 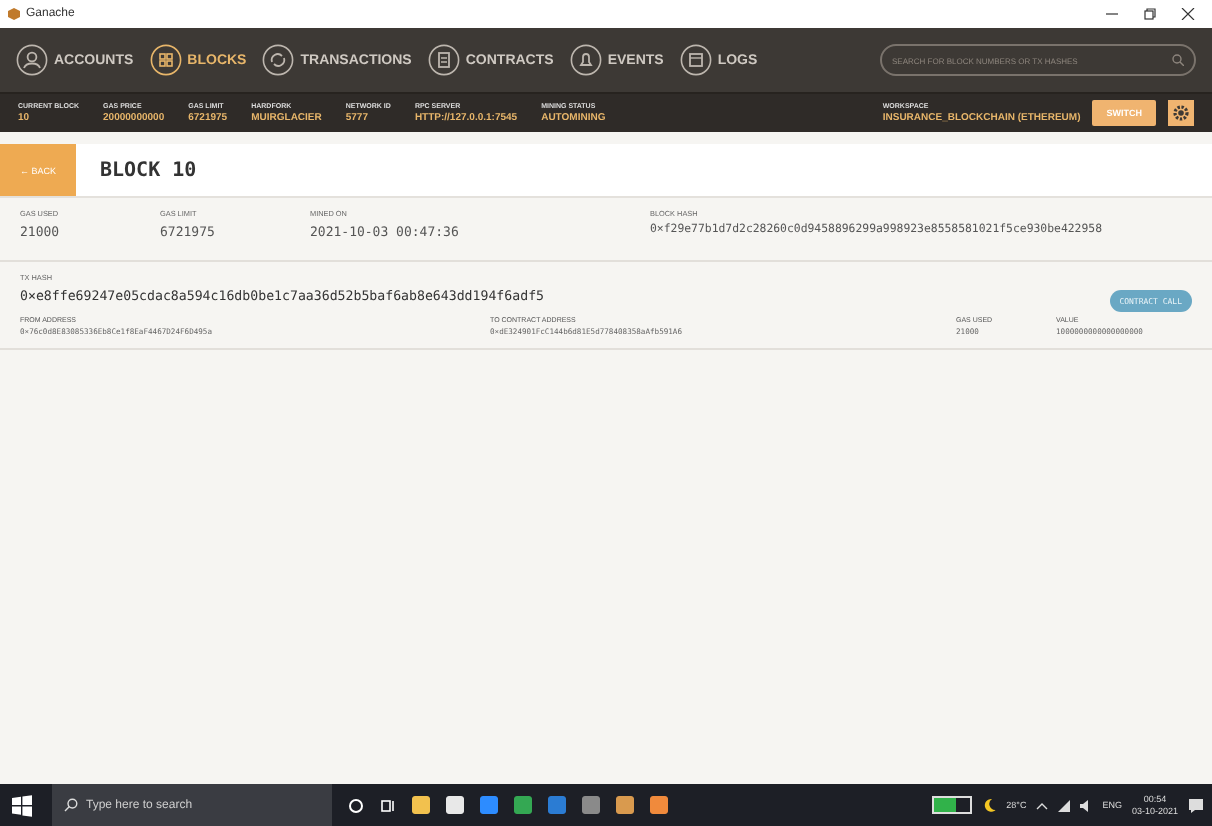 What do you see at coordinates (443, 60) in the screenshot?
I see `document-icon` at bounding box center [443, 60].